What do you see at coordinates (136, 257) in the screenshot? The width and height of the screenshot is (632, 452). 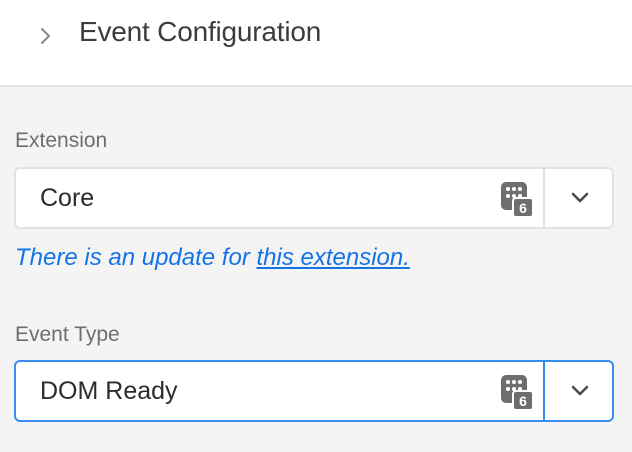 I see `update-notice-text: There is an update for` at bounding box center [136, 257].